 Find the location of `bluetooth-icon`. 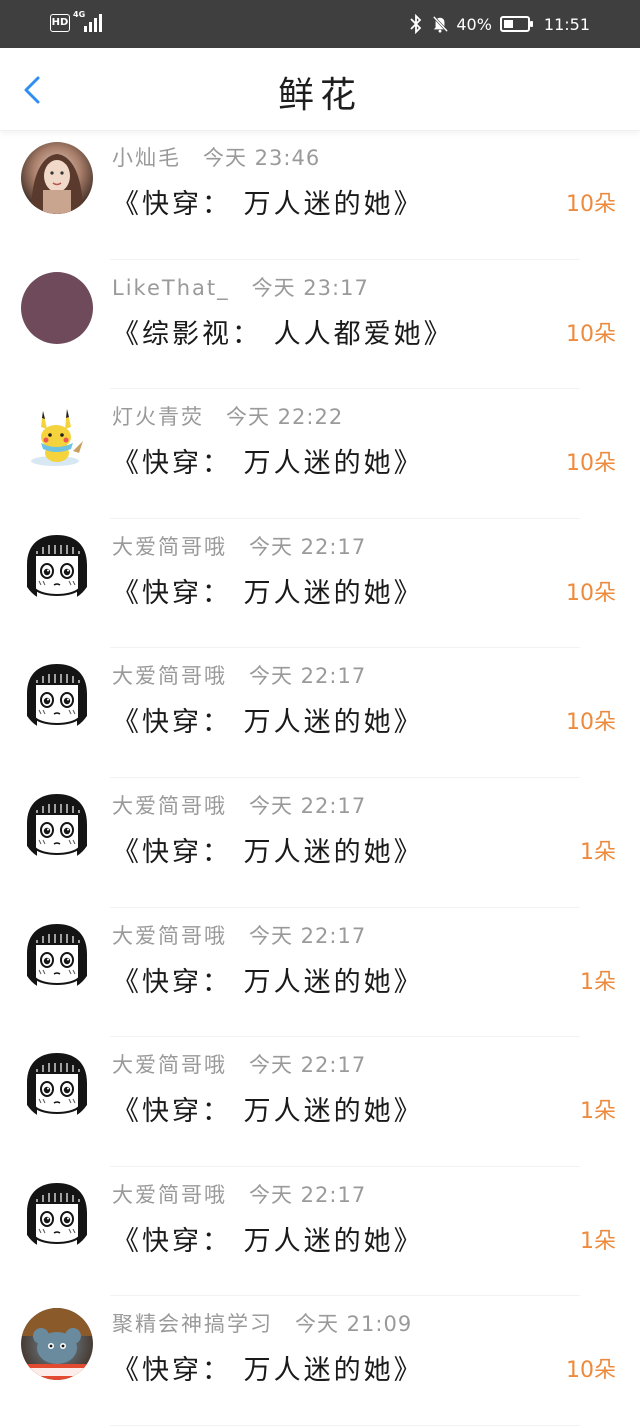

bluetooth-icon is located at coordinates (416, 24).